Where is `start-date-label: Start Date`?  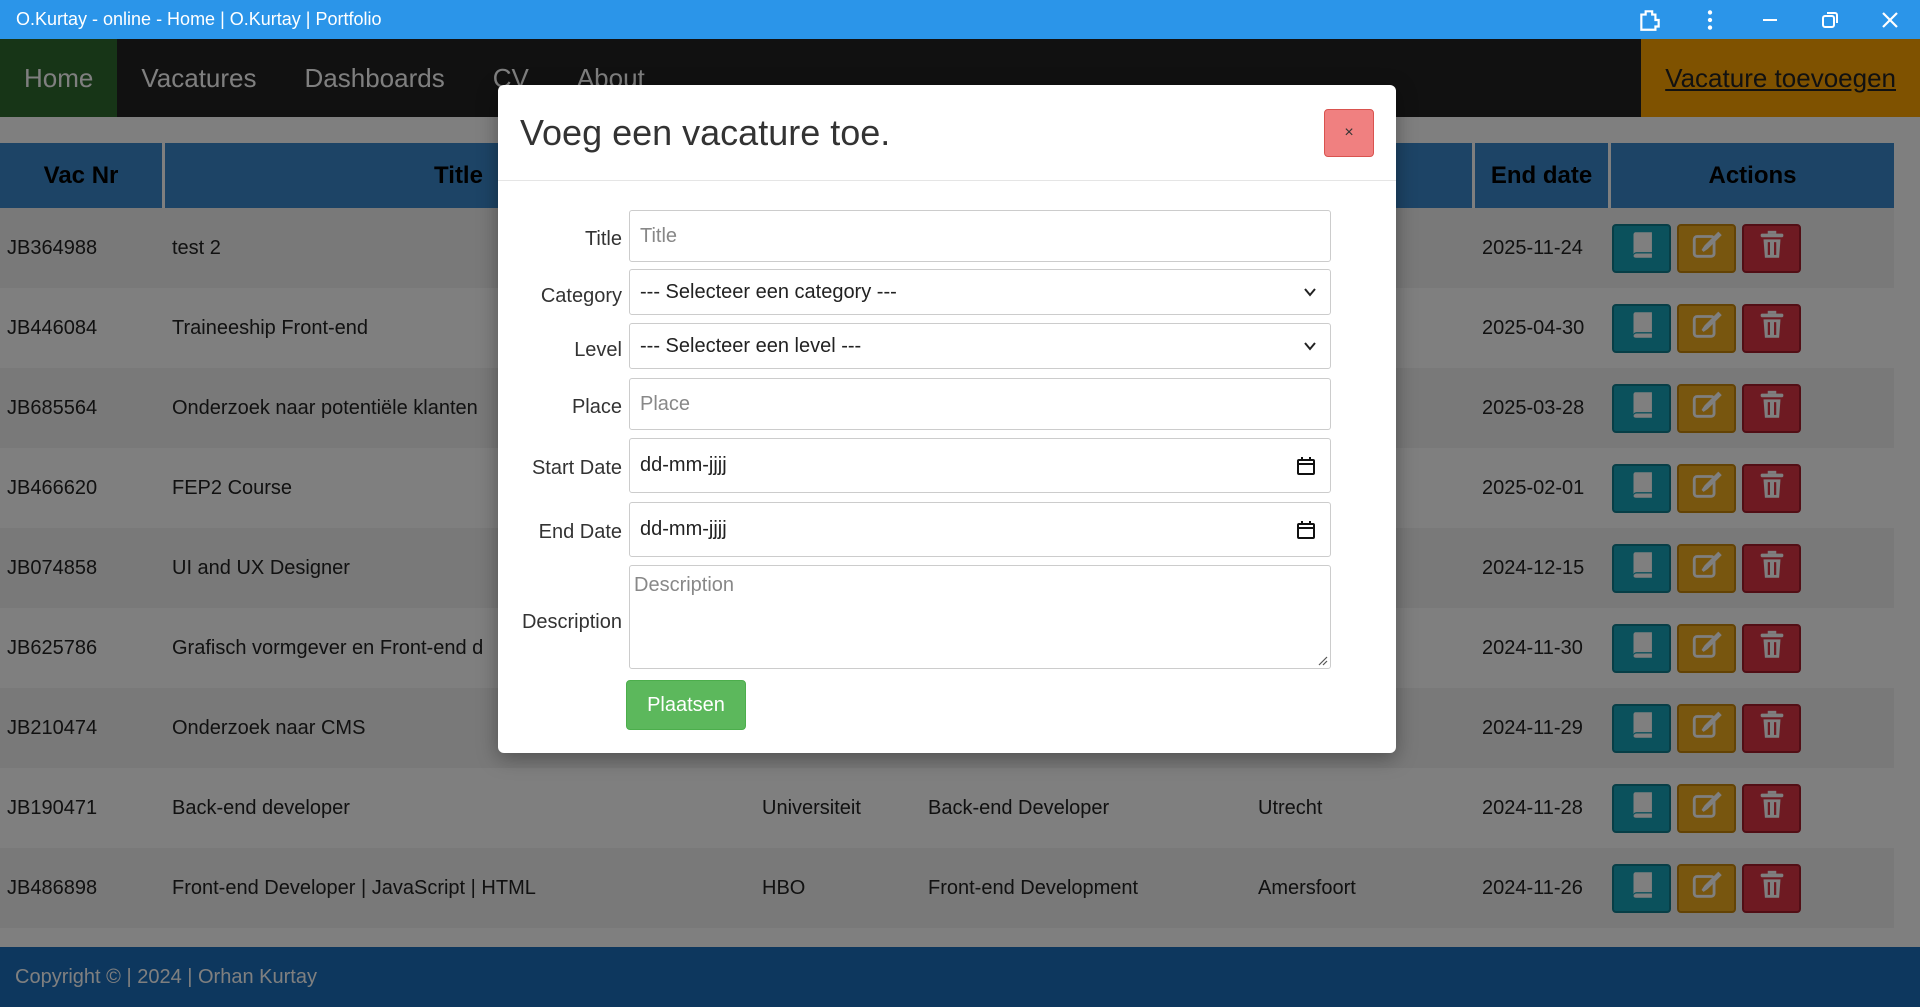 start-date-label: Start Date is located at coordinates (576, 468).